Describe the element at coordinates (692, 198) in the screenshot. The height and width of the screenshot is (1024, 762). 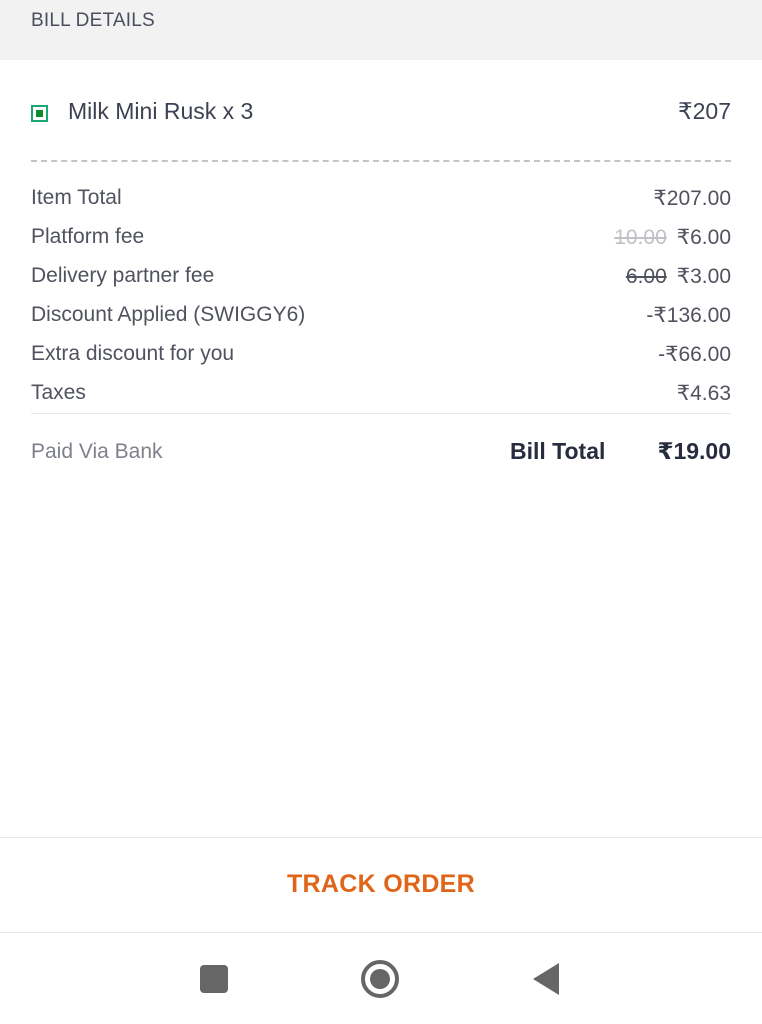
I see `line-value: ₹207.00` at that location.